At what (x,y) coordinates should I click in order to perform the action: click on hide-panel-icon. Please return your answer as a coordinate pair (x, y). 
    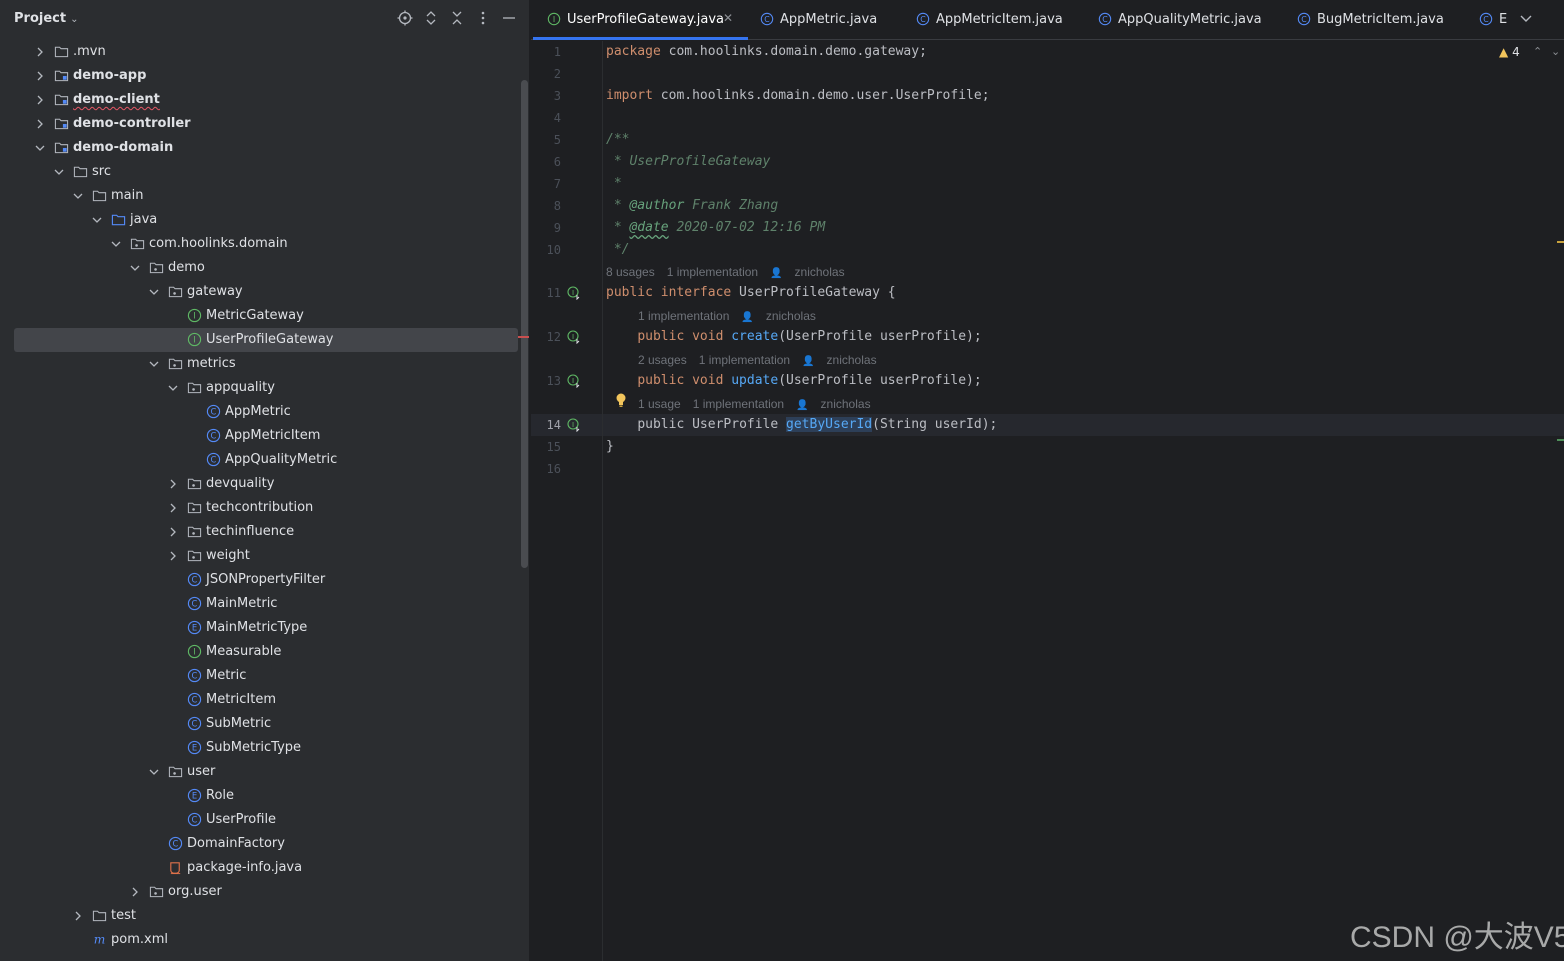
    Looking at the image, I should click on (509, 19).